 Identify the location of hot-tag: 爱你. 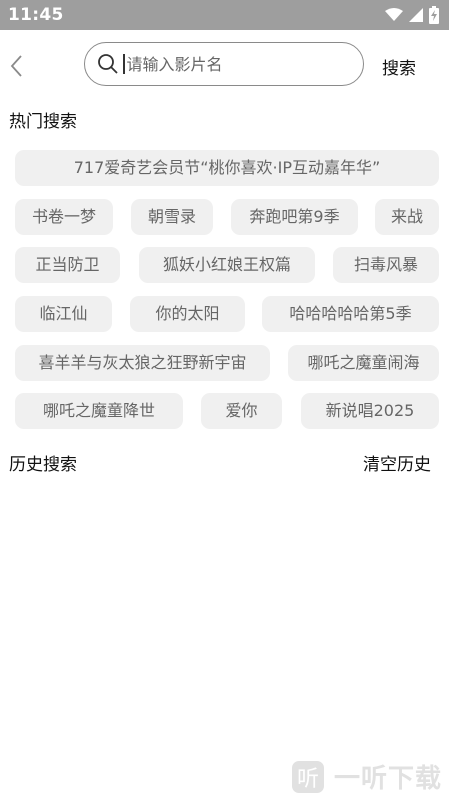
(241, 411).